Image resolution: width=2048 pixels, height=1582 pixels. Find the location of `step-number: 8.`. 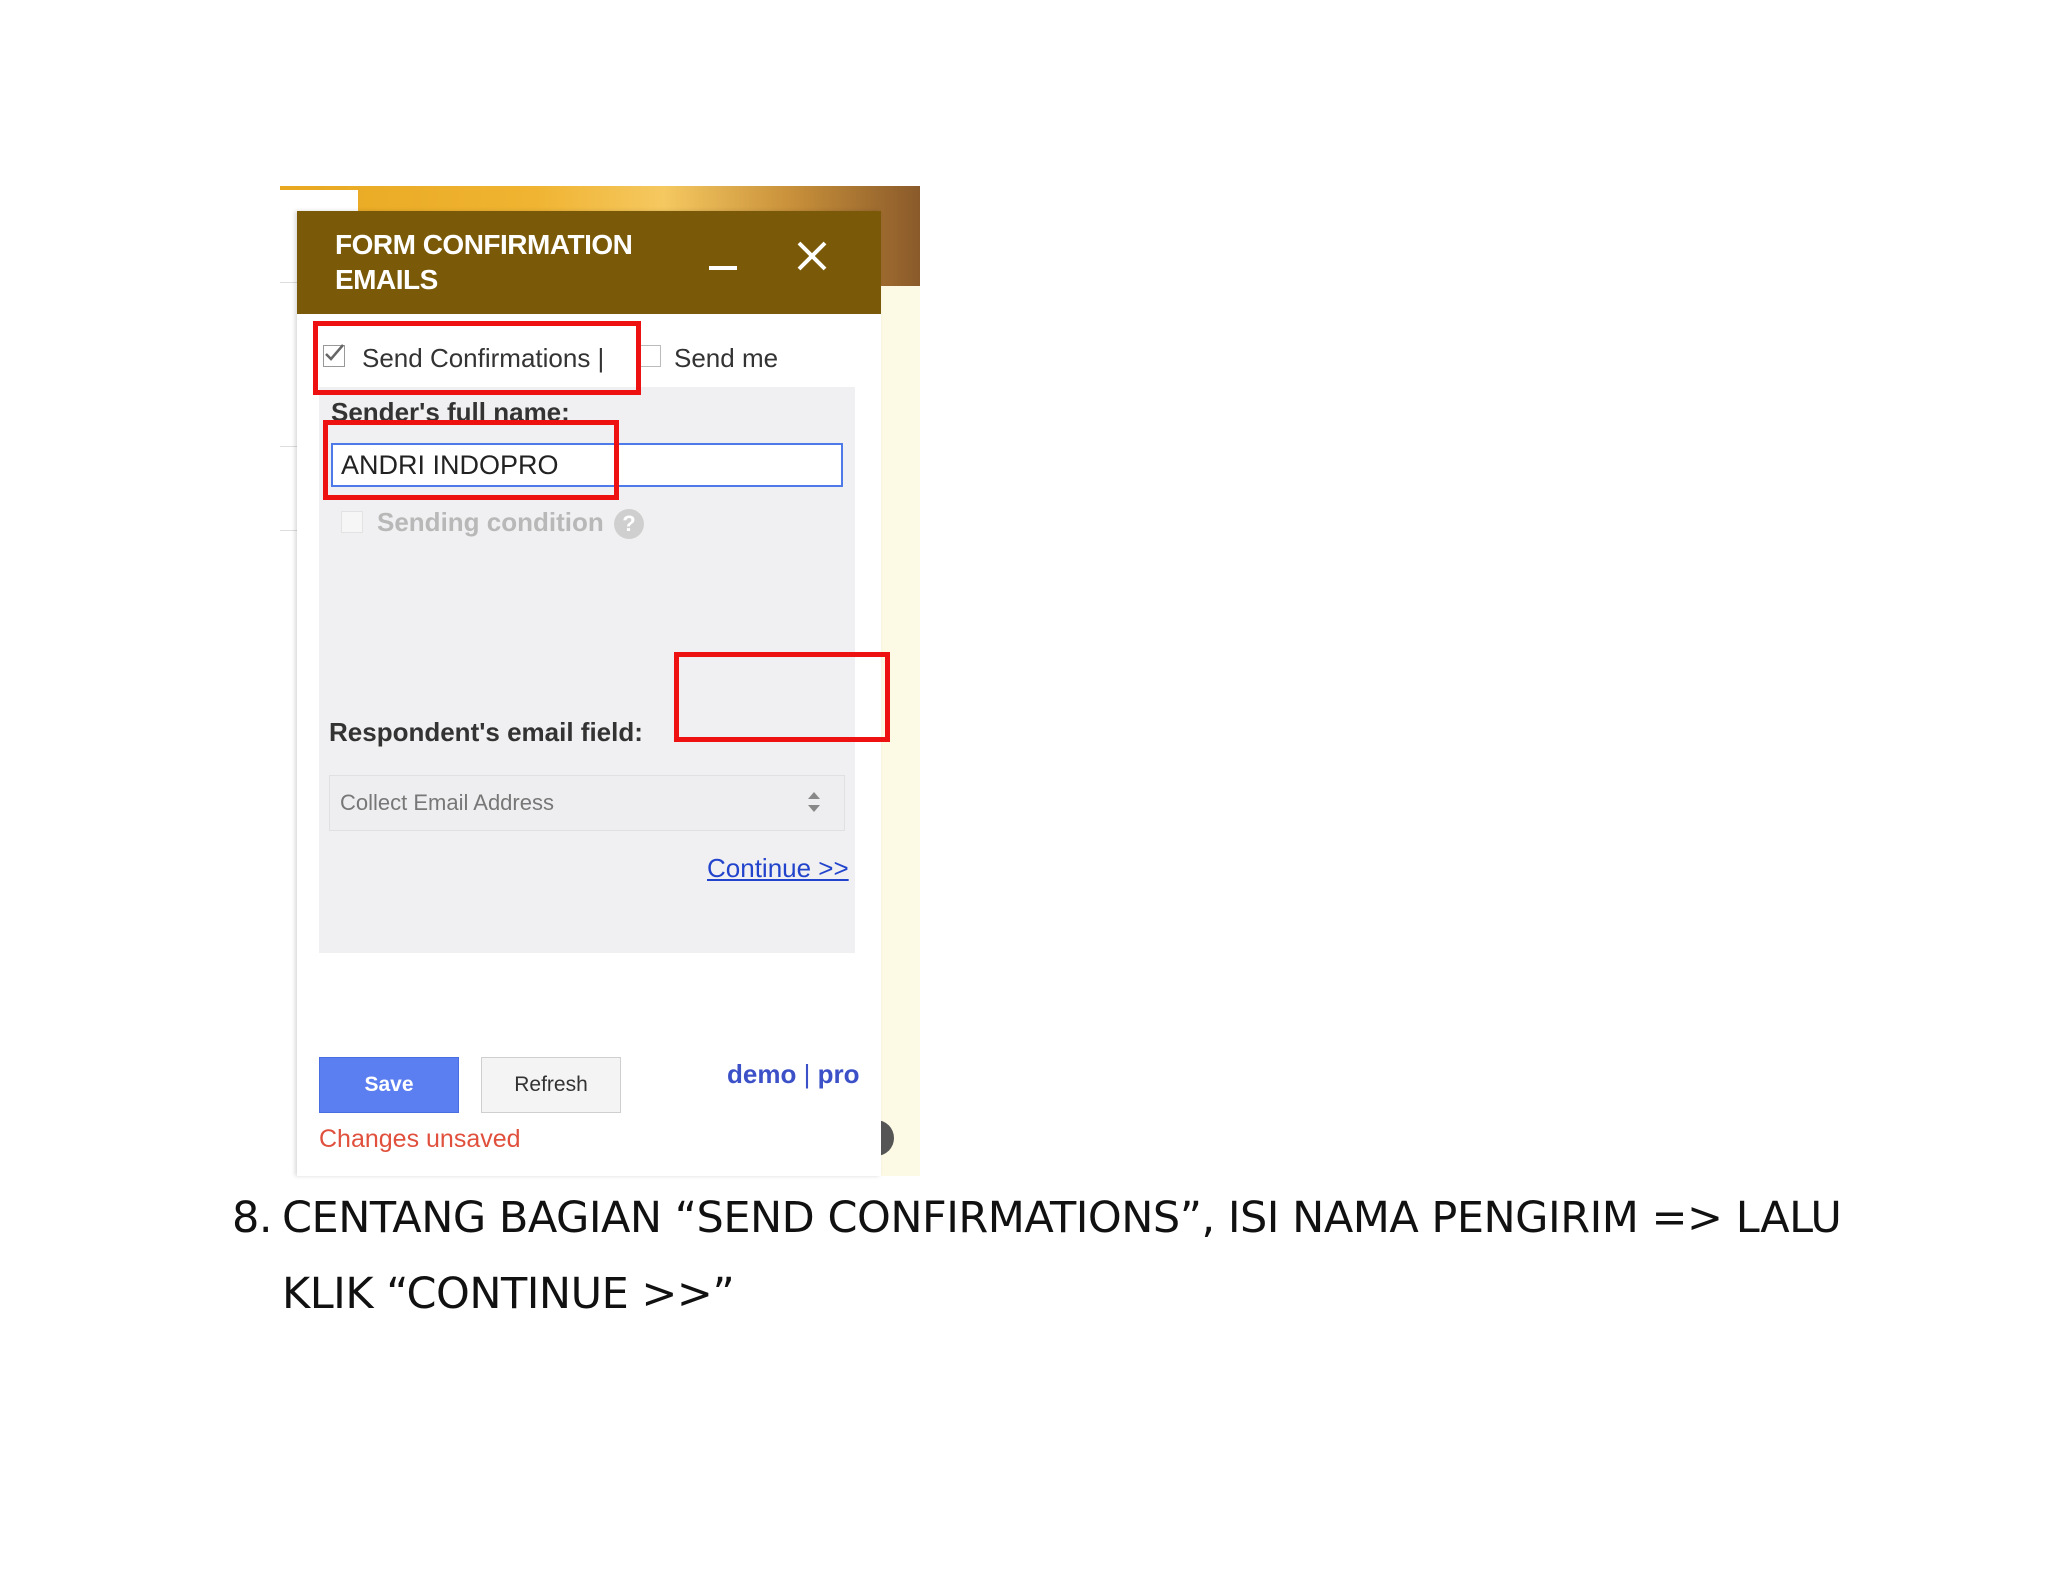

step-number: 8. is located at coordinates (252, 1218).